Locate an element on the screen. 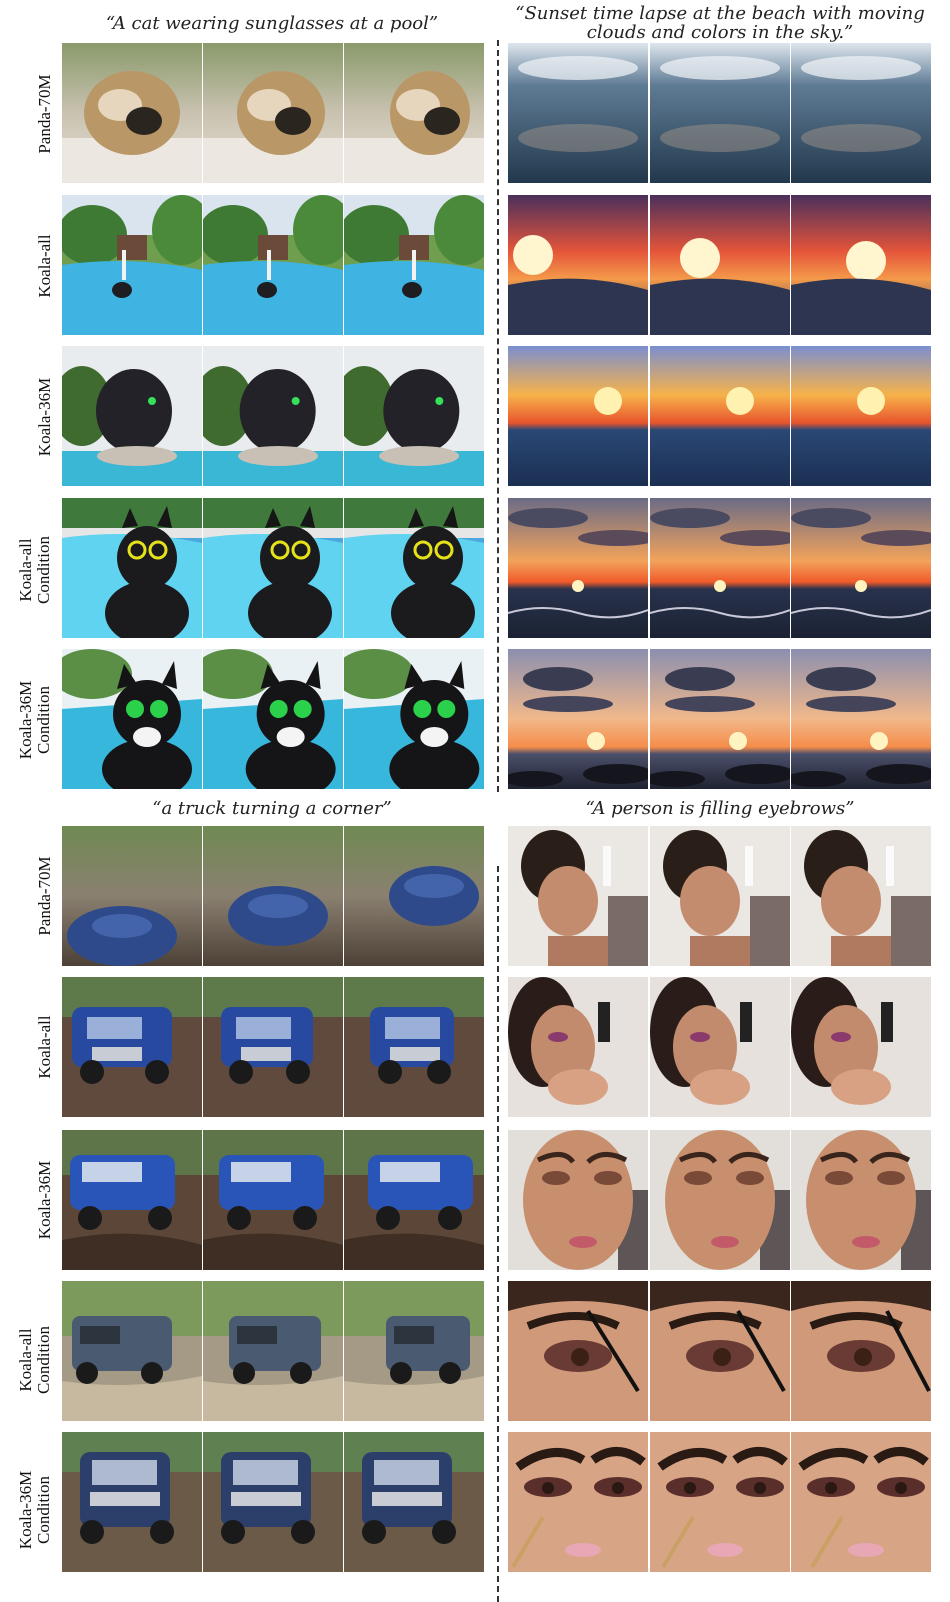 The height and width of the screenshot is (1602, 950). row-label-koala-36m-b: Koala-36M is located at coordinates (44, 1200).